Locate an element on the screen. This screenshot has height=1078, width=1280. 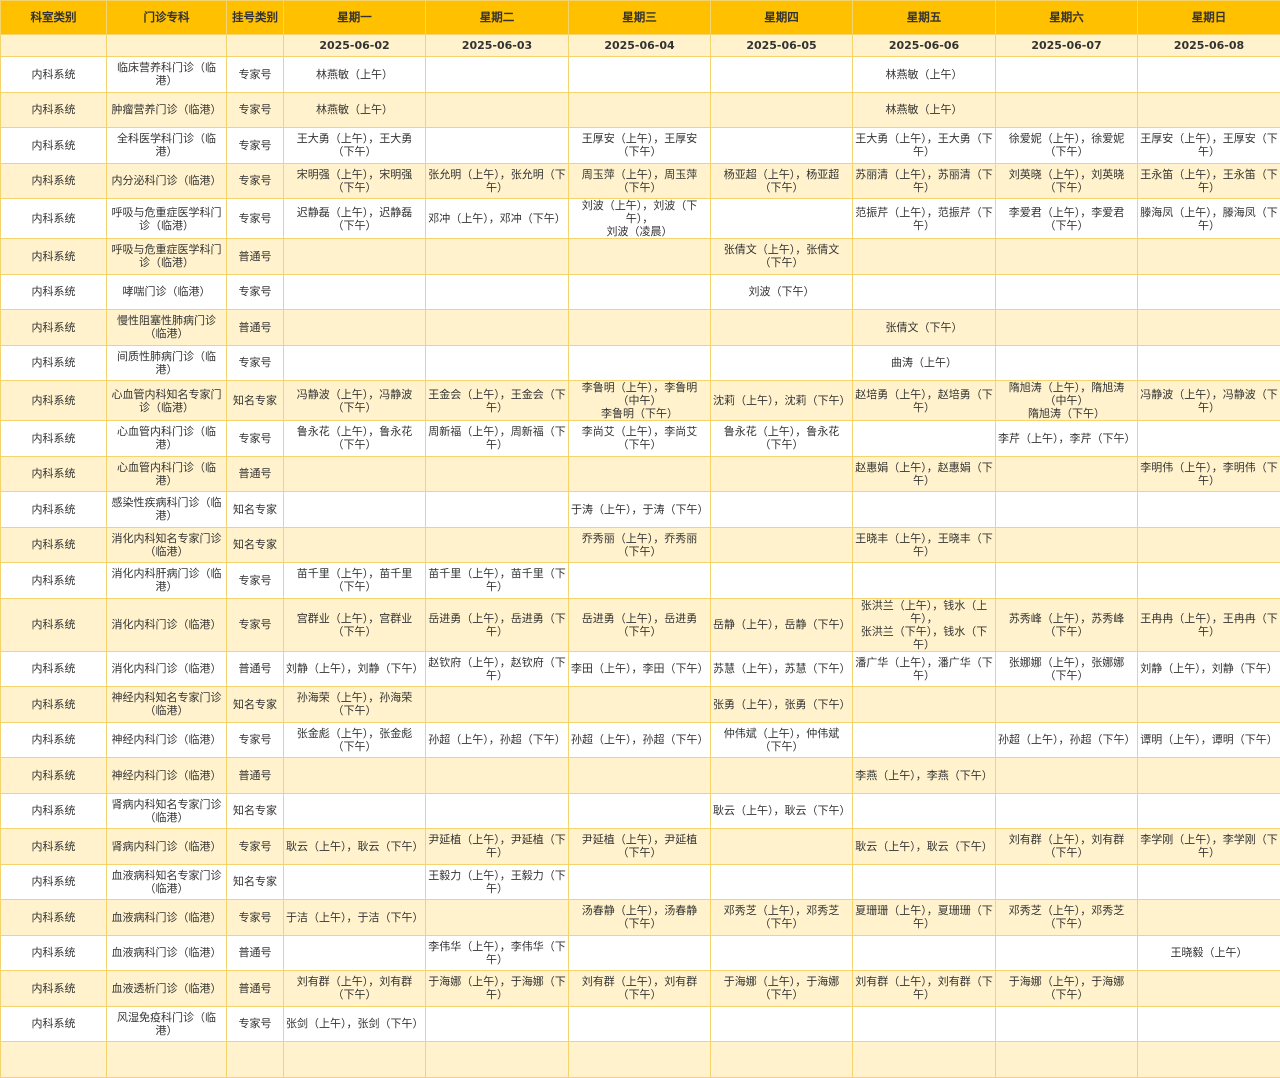
specialty-cell: 呼吸与危重症医学科门诊（临港） is located at coordinates (167, 219).